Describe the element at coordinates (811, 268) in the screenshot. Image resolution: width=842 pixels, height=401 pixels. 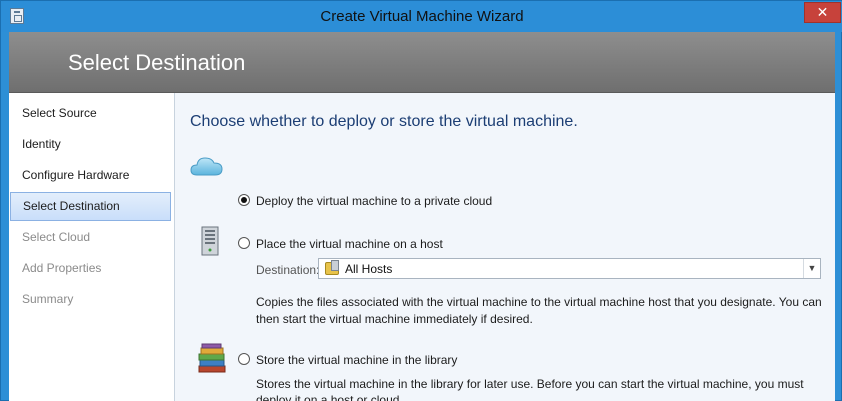
I see `chevron-down-icon: ▼` at that location.